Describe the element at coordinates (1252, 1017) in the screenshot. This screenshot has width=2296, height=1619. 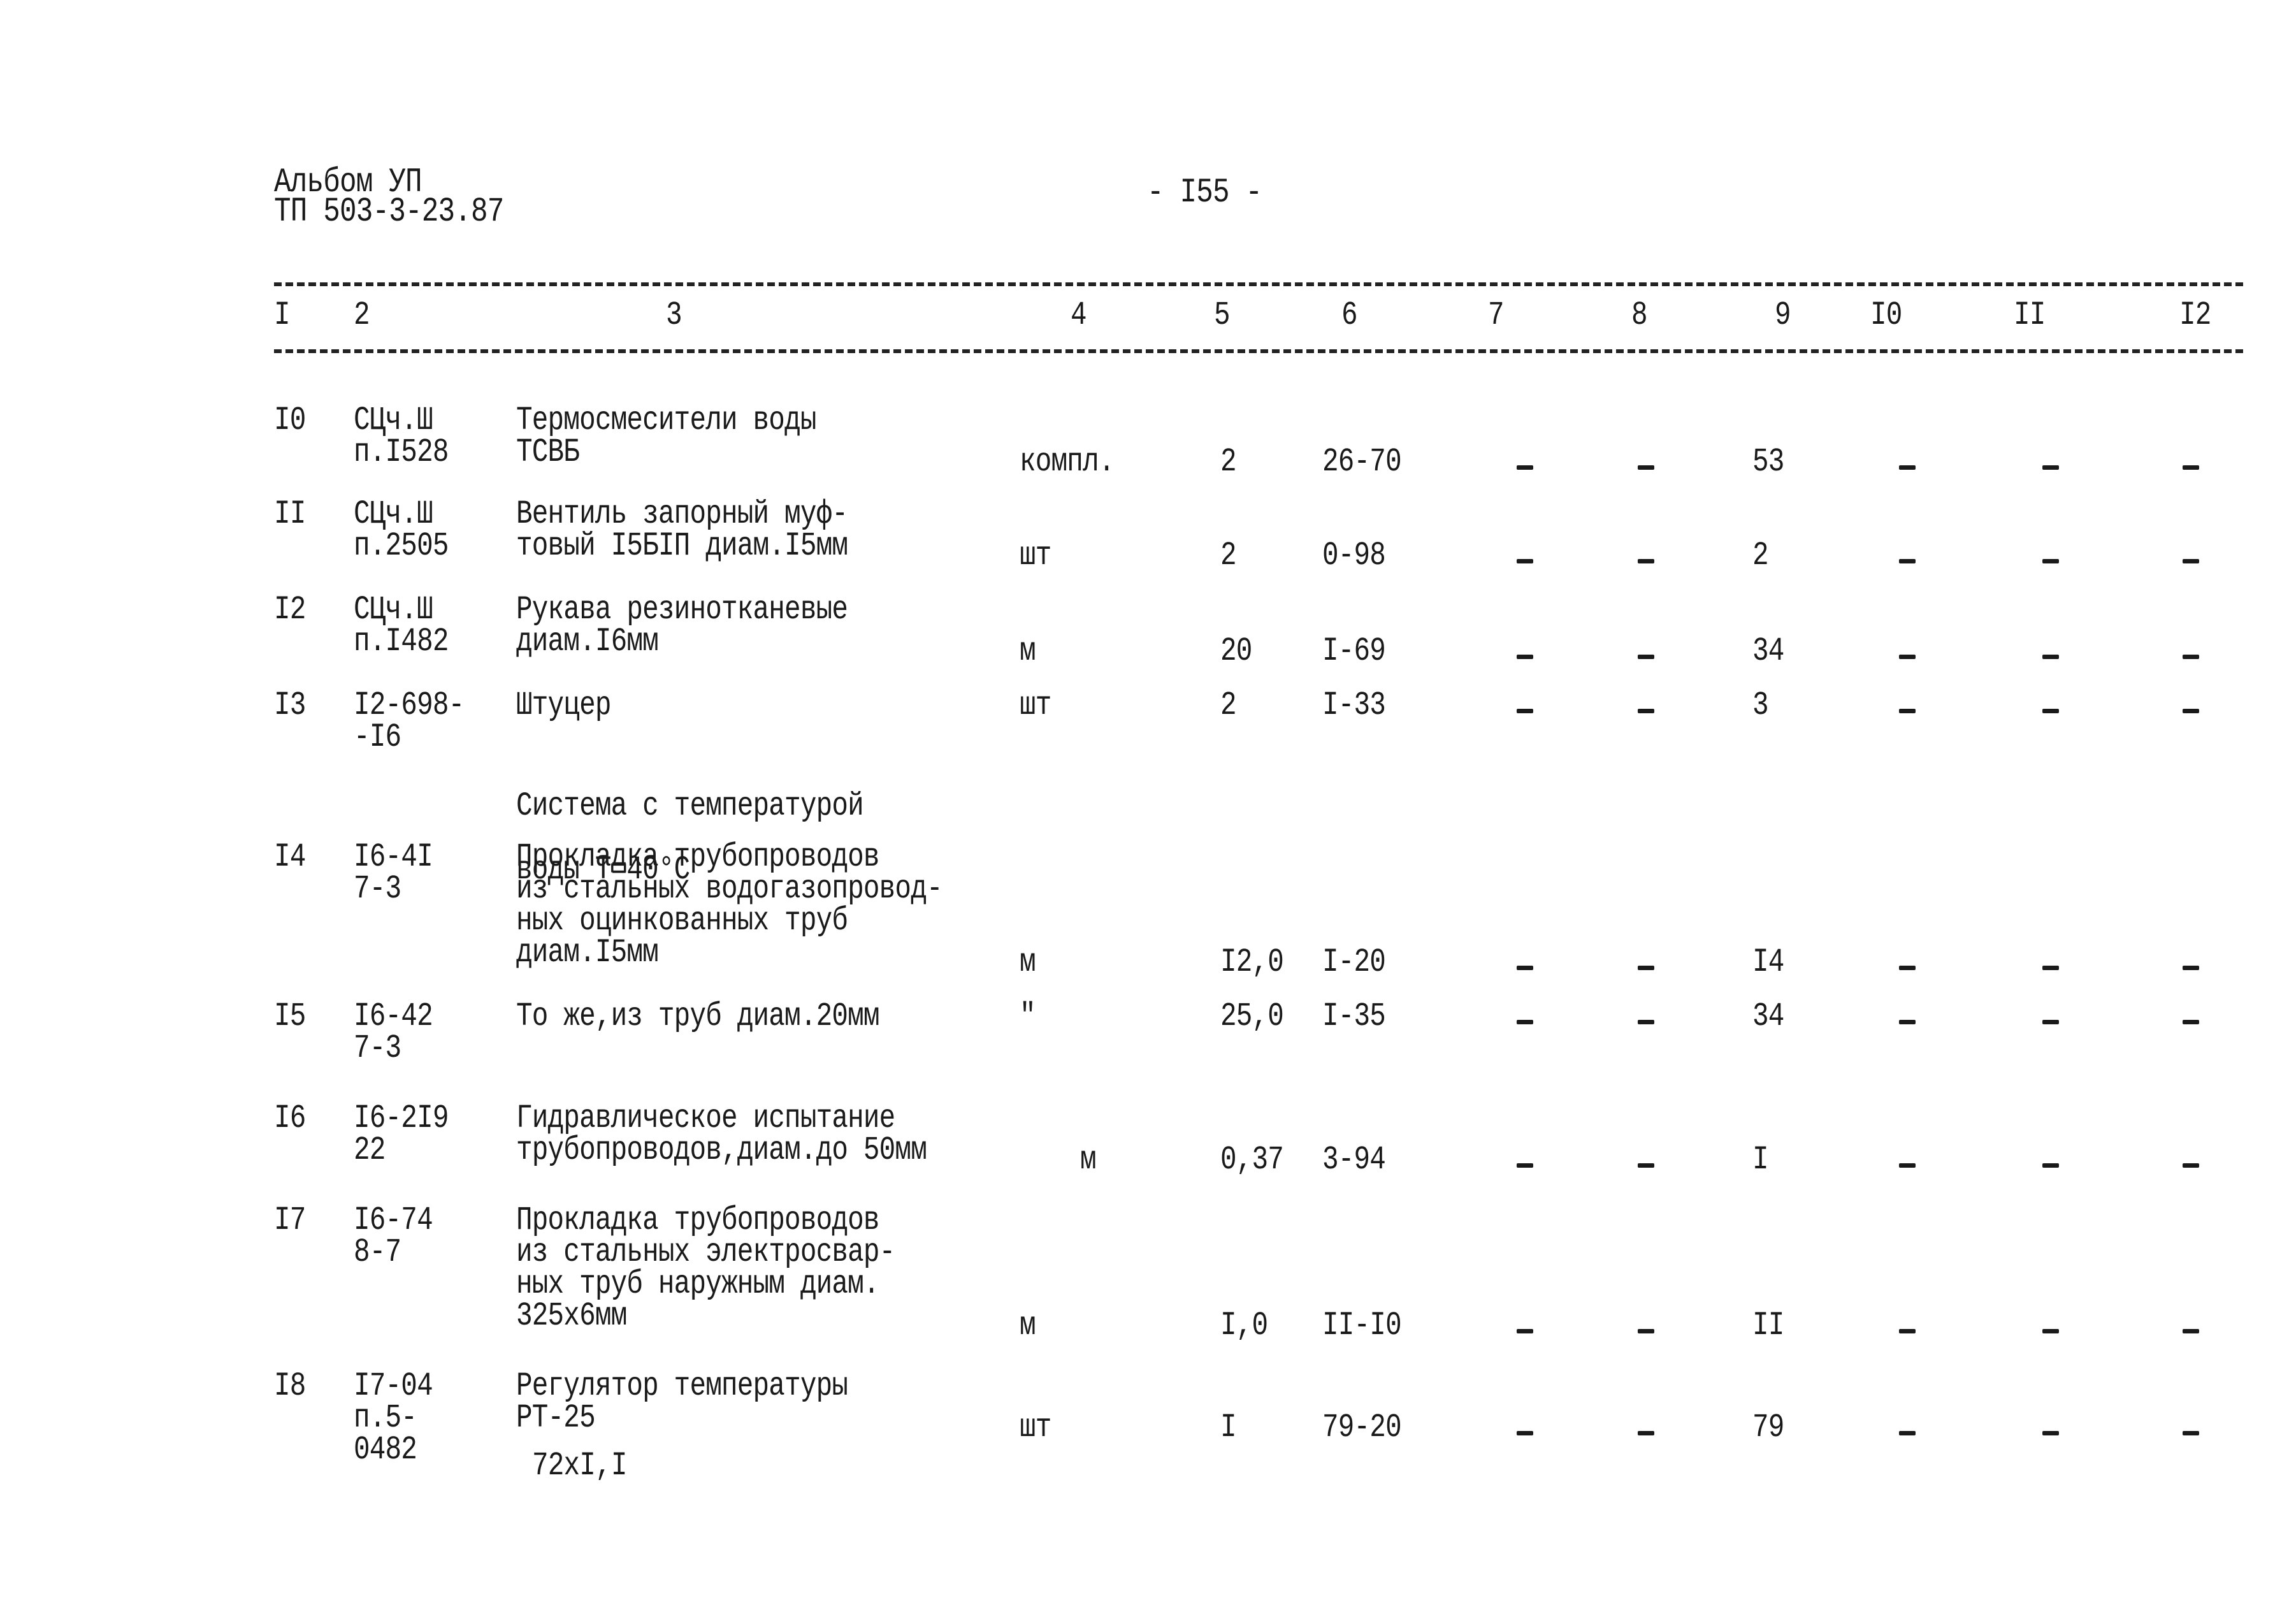
I see `quantity: 25,0` at that location.